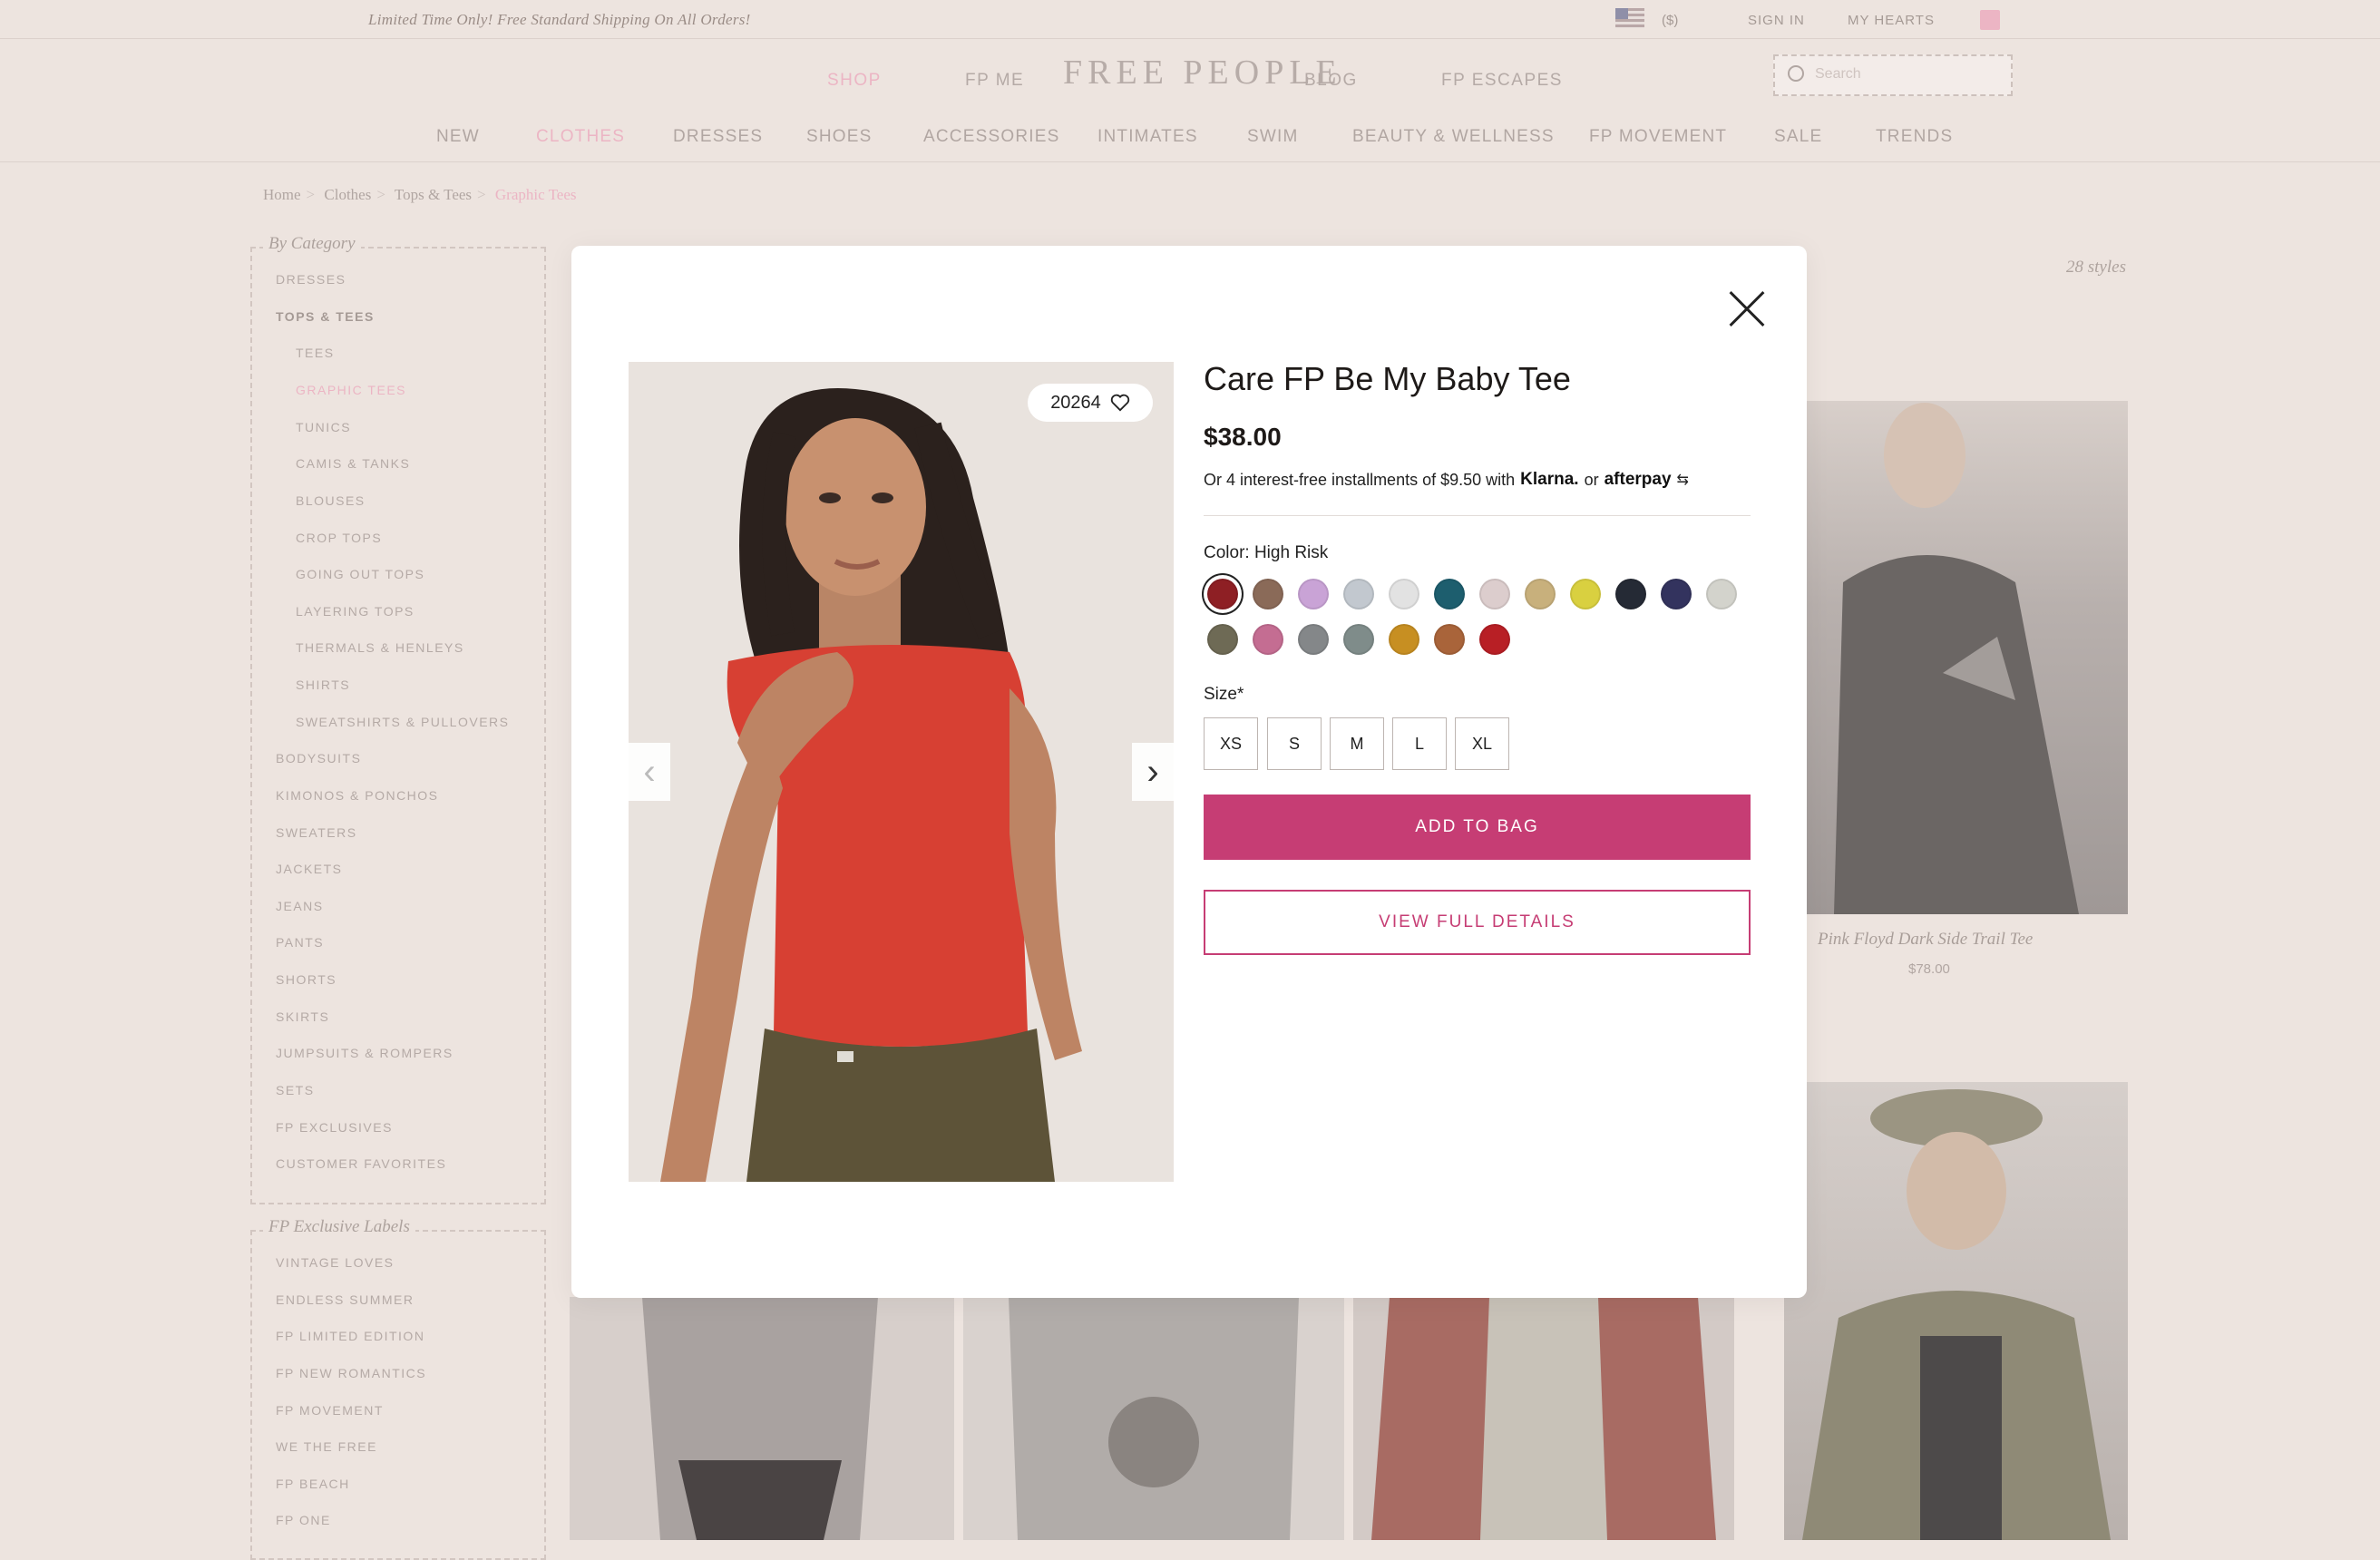  What do you see at coordinates (347, 194) in the screenshot?
I see `breadcrumb-clothes: Clothes` at bounding box center [347, 194].